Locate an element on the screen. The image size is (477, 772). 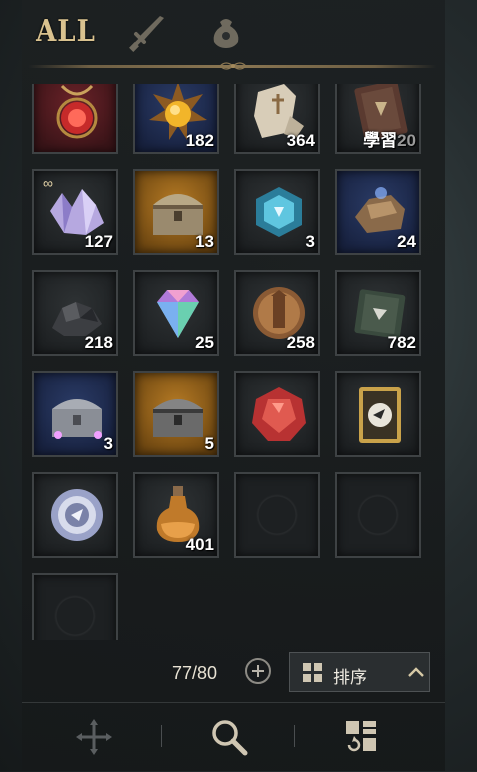
pouch-icon is located at coordinates (226, 33).